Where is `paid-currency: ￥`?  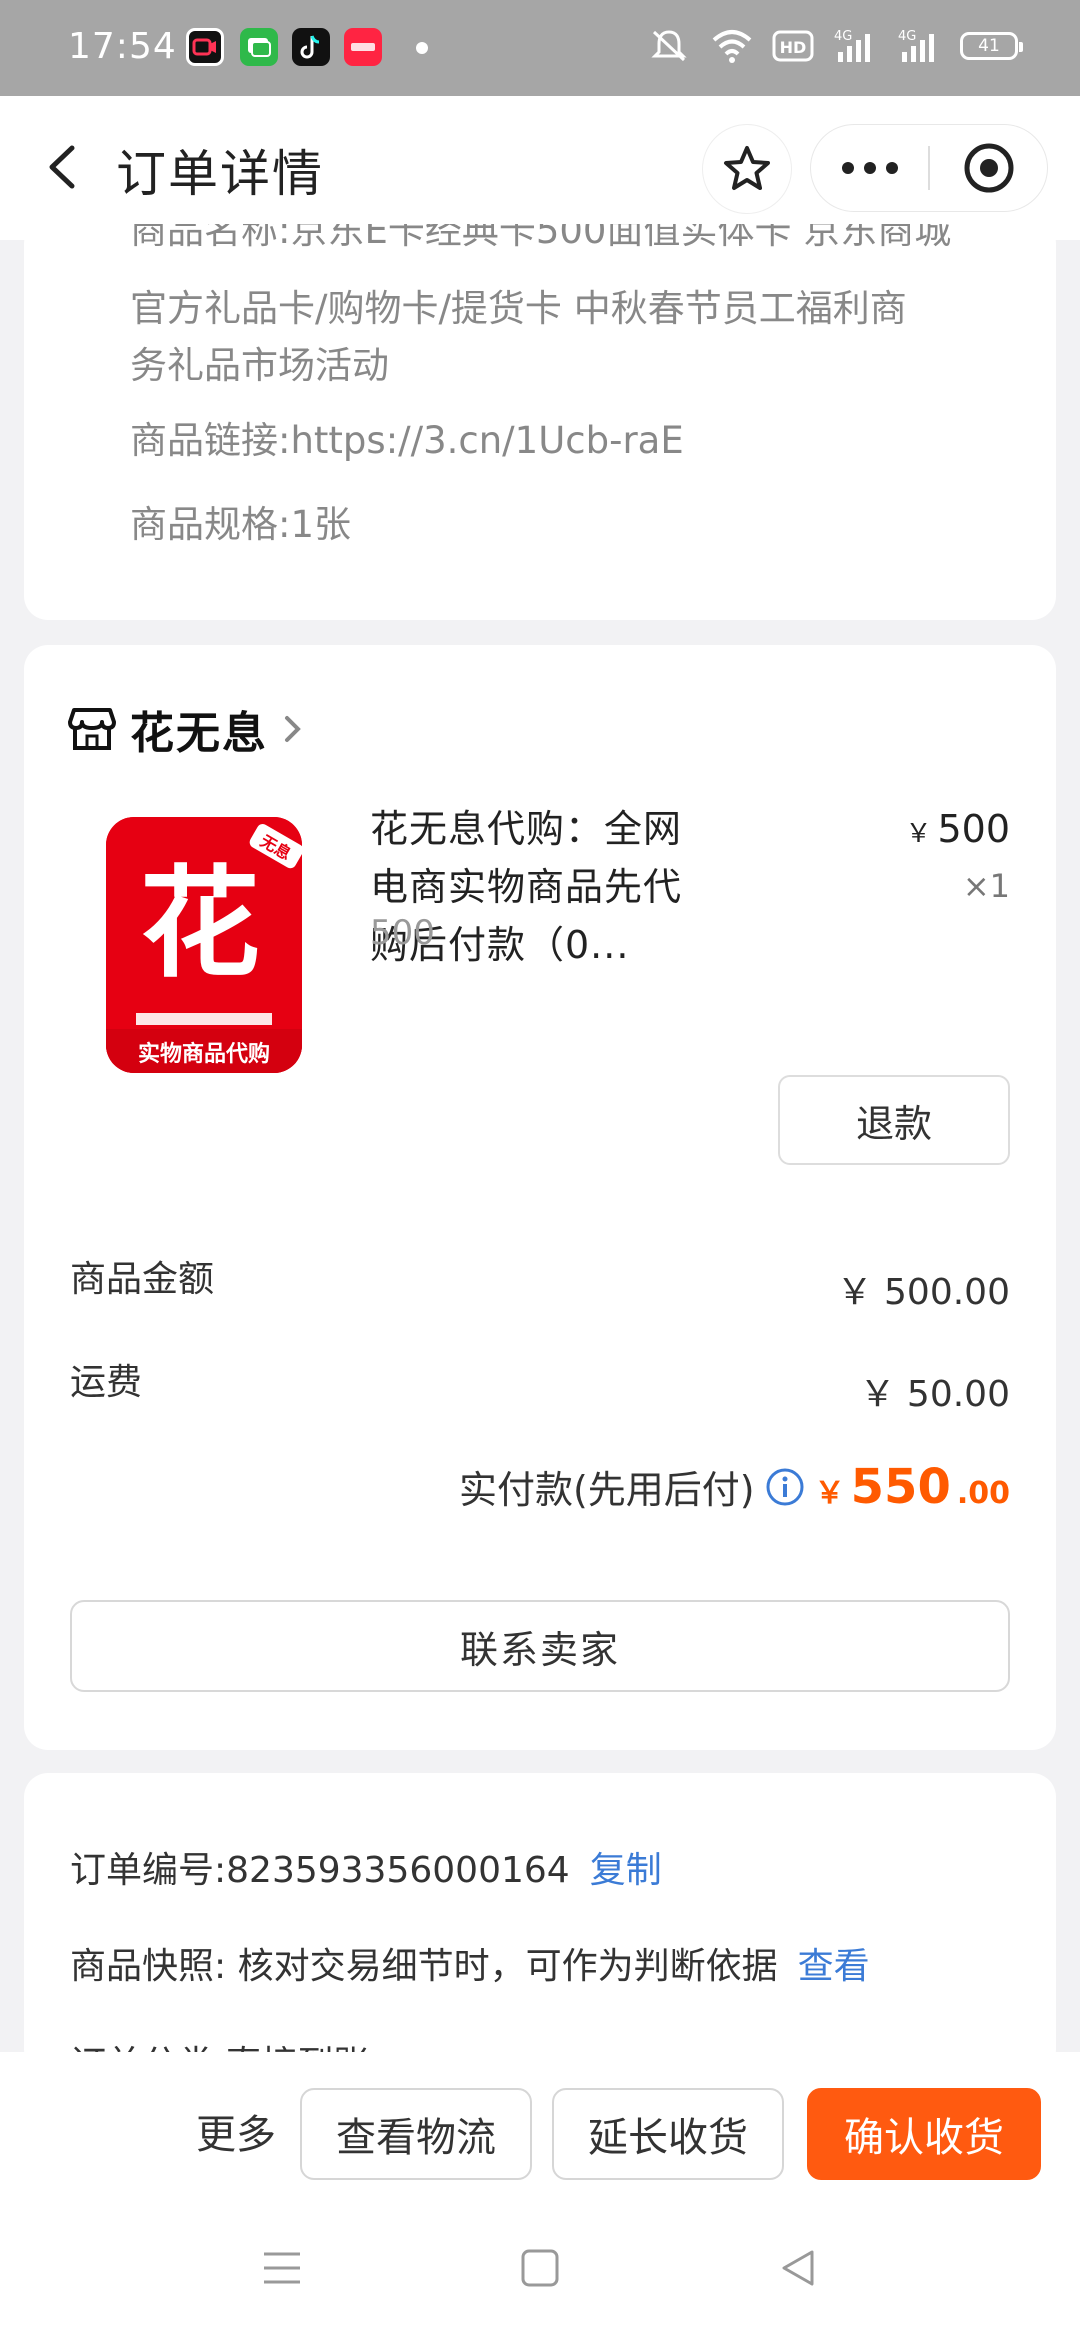 paid-currency: ￥ is located at coordinates (829, 1493).